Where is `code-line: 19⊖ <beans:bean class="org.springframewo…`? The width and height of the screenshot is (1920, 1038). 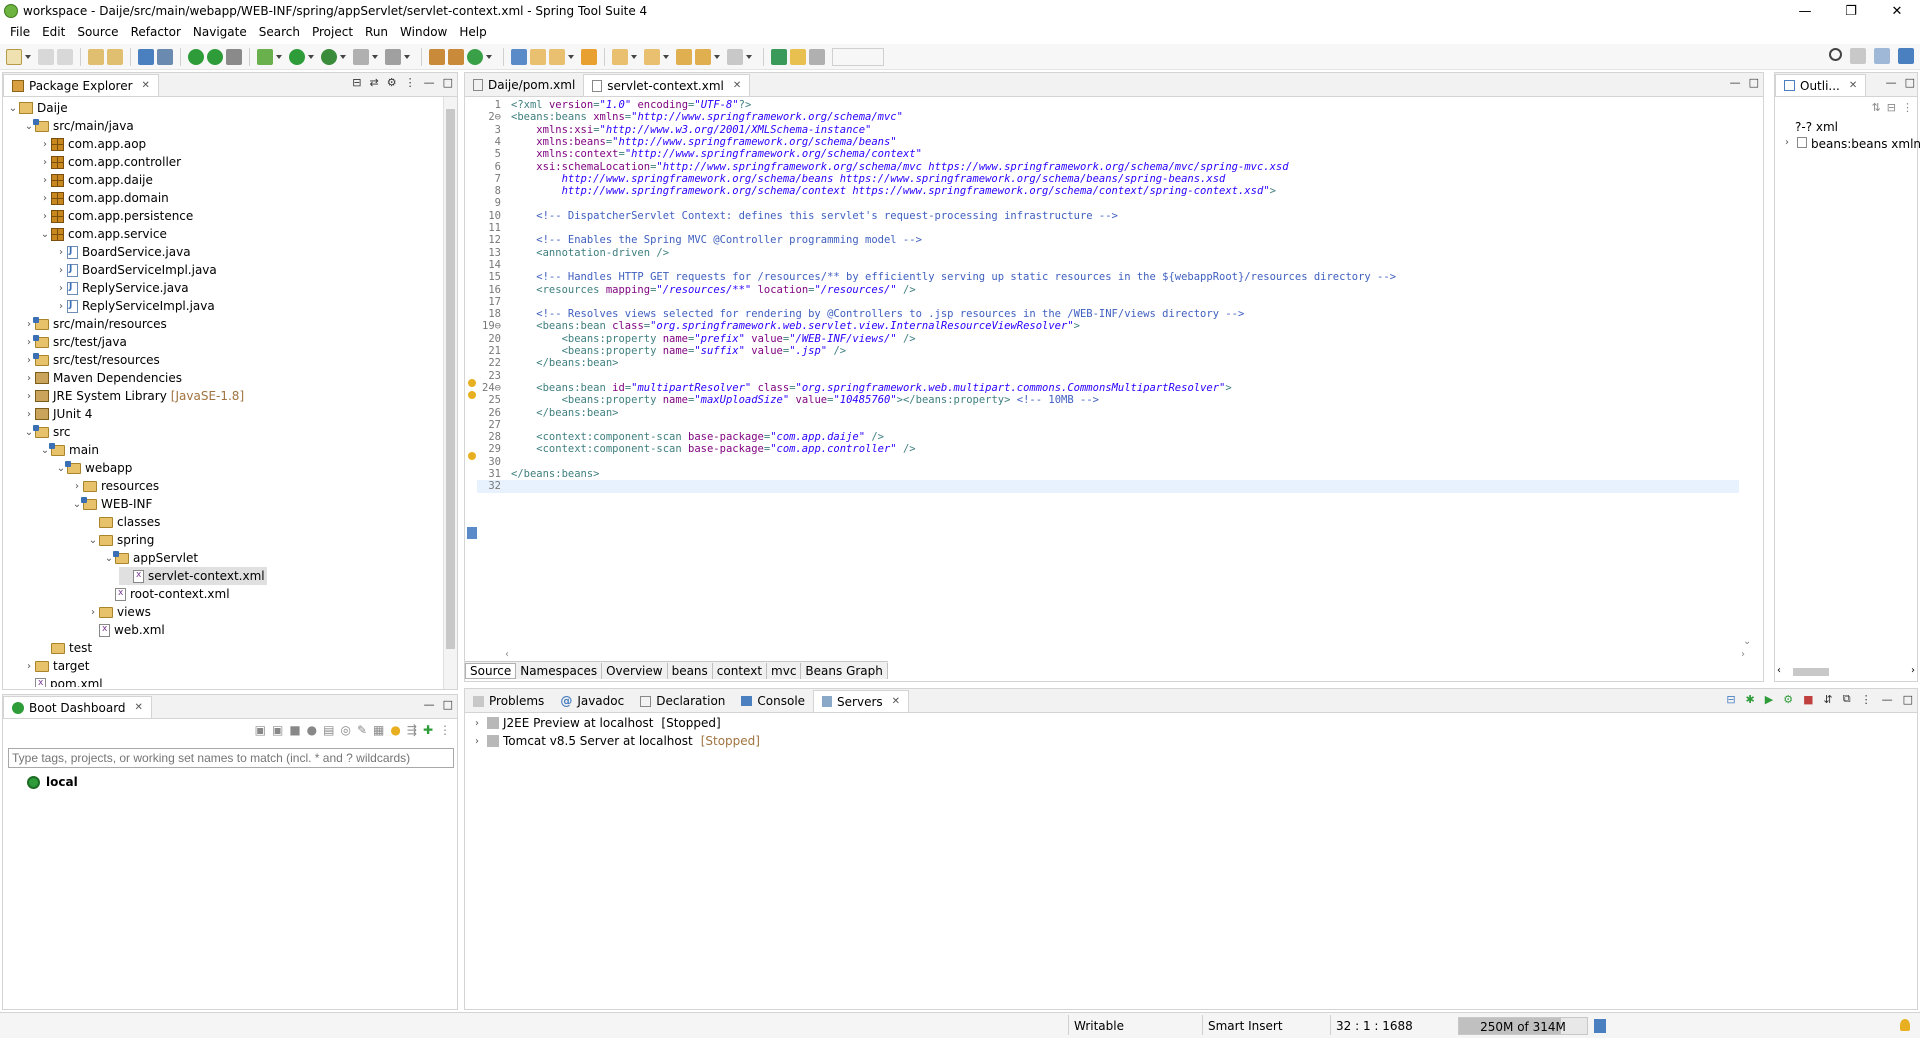 code-line: 19⊖ <beans:bean class="org.springframewo… is located at coordinates (1108, 326).